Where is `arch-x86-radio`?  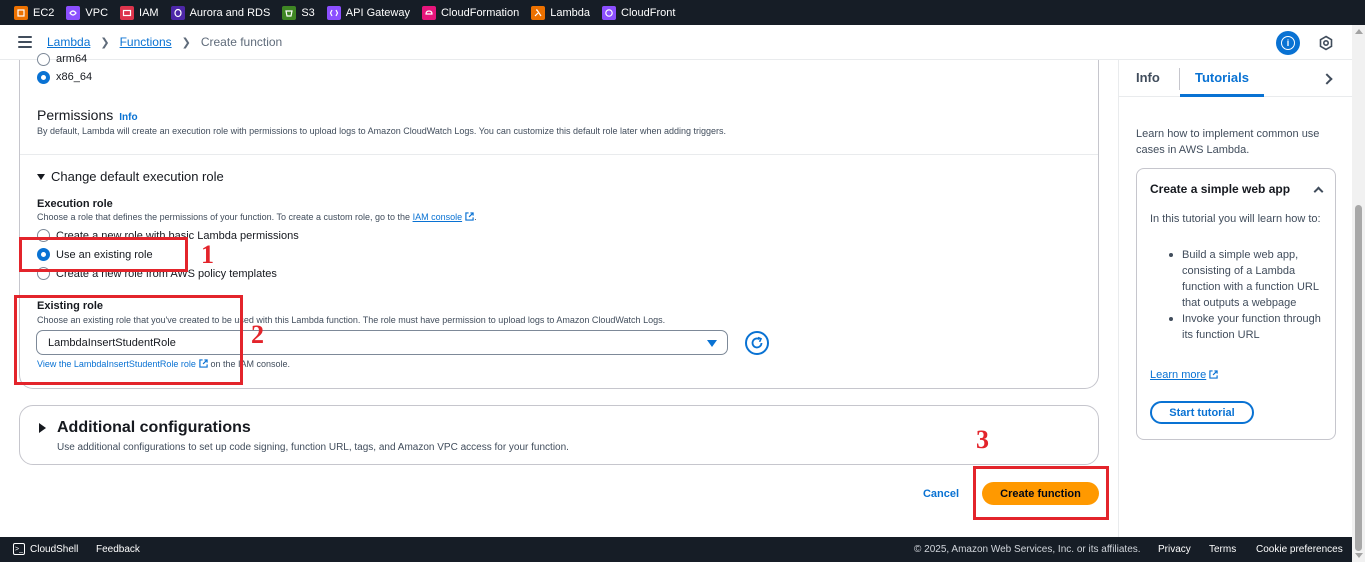
arch-x86-radio is located at coordinates (43, 77).